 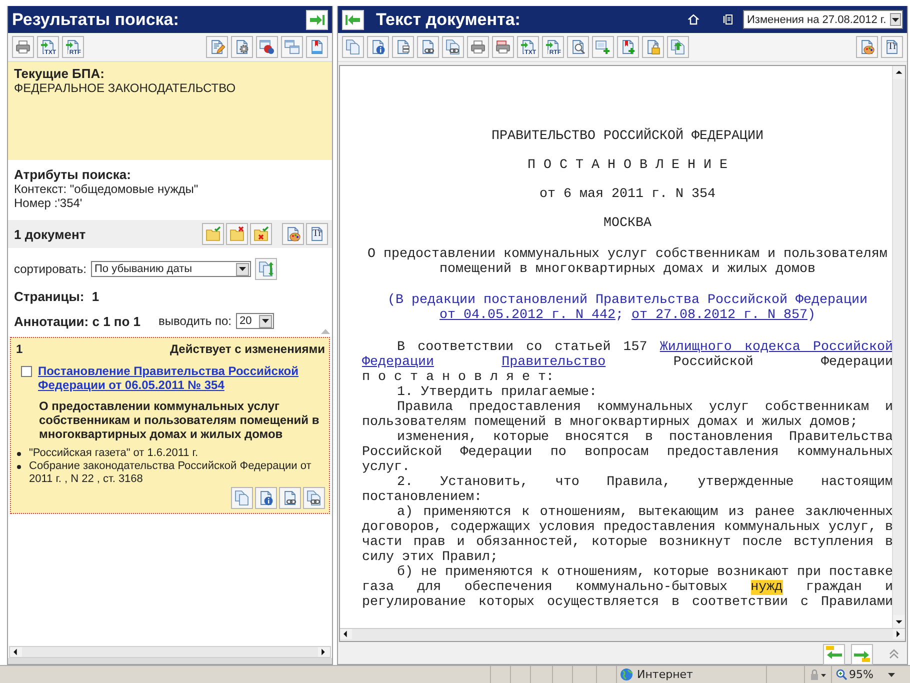 I want to click on tree-button, so click(x=403, y=47).